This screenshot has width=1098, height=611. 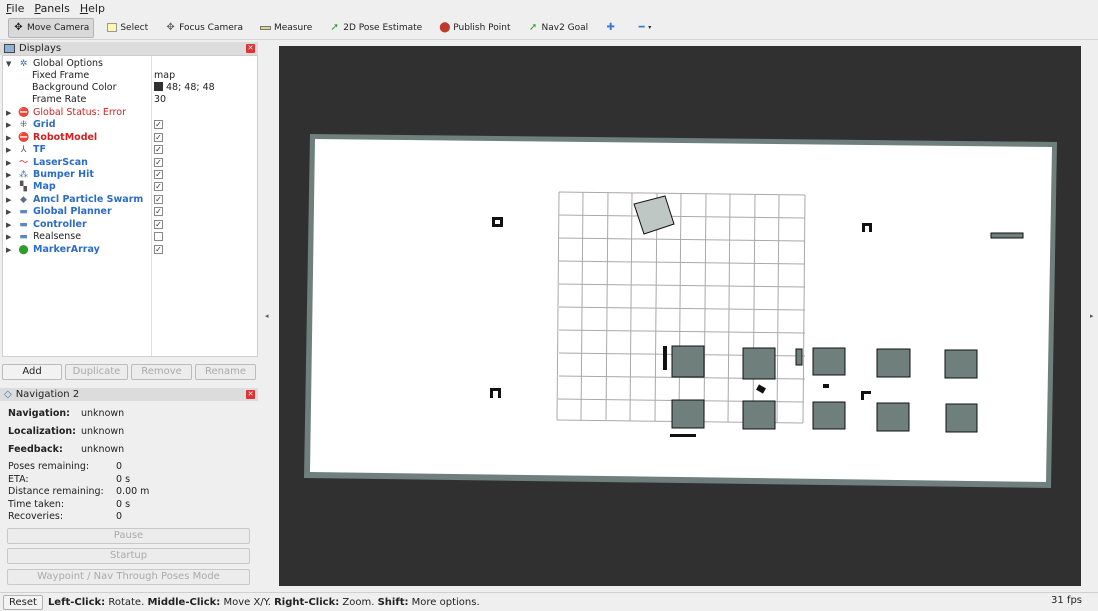 What do you see at coordinates (103, 431) in the screenshot?
I see `status-value: unknown` at bounding box center [103, 431].